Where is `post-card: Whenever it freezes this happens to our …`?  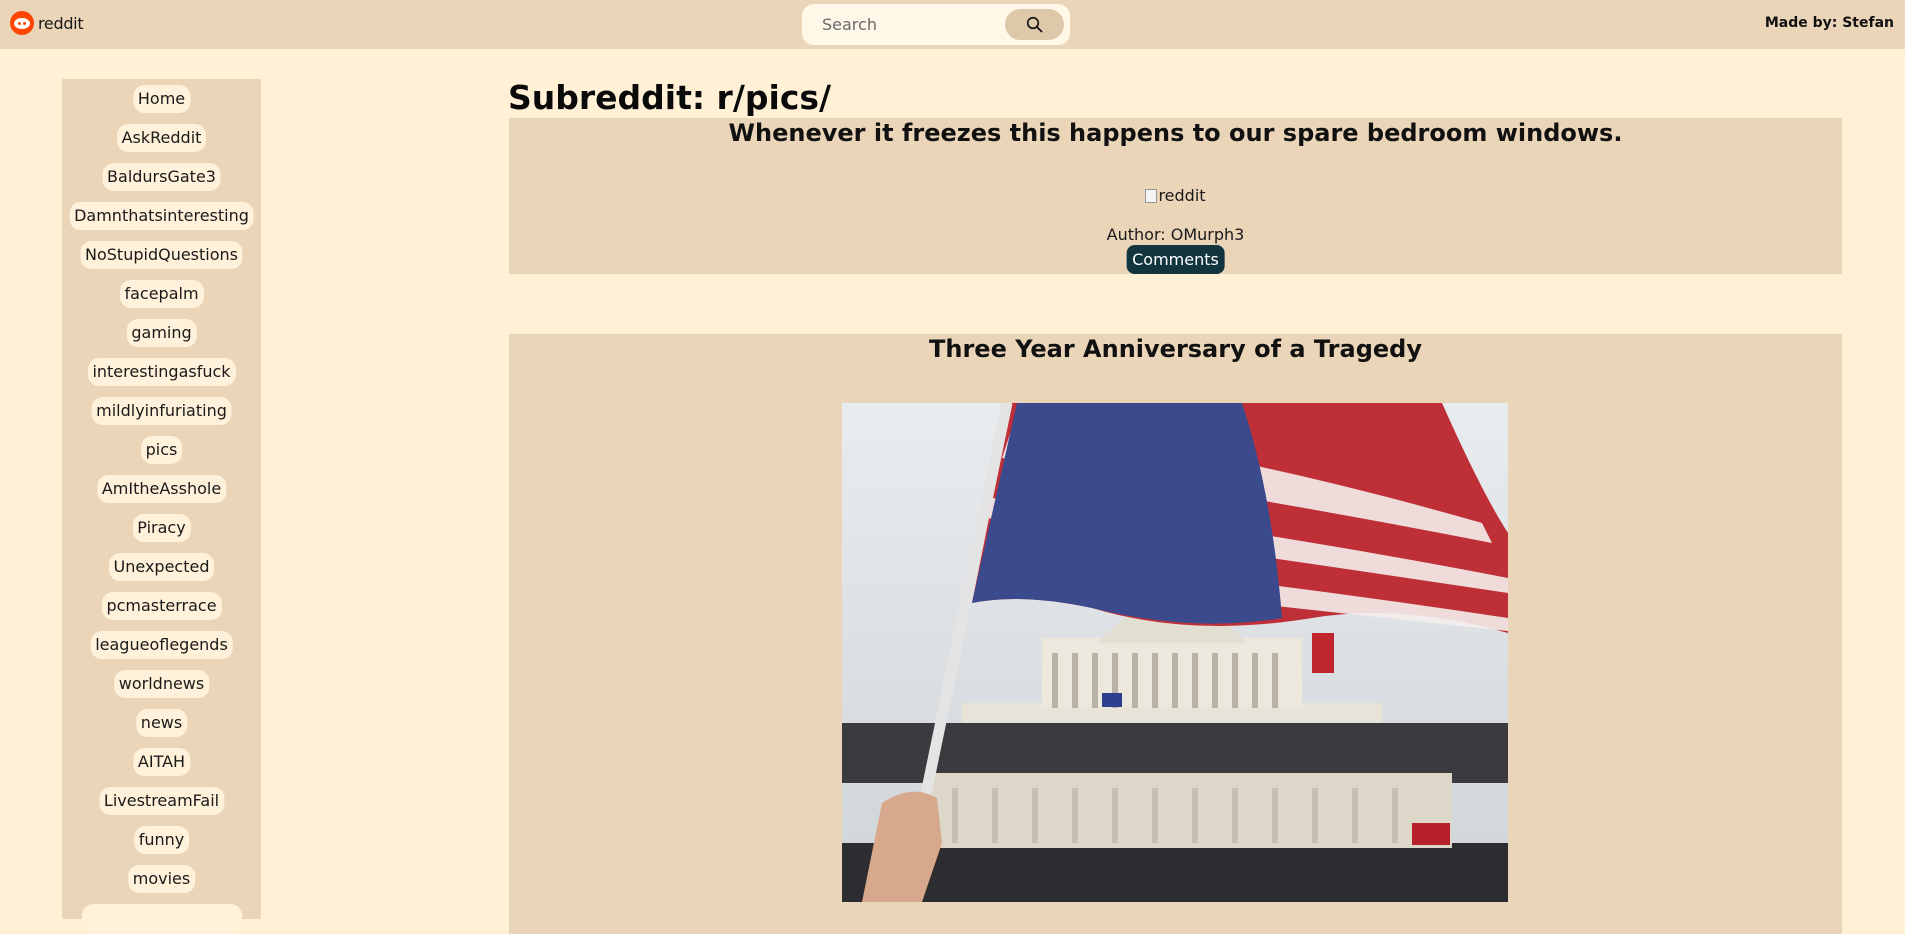
post-card: Whenever it freezes this happens to our … is located at coordinates (1175, 196).